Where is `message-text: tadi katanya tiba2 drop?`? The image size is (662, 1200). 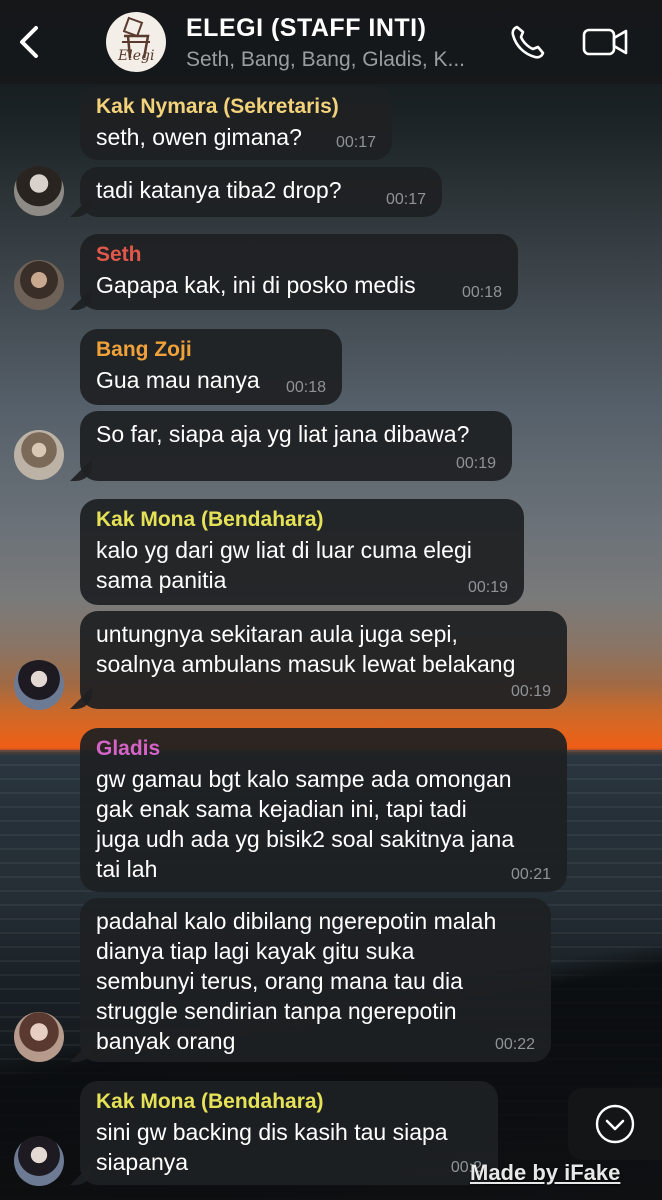 message-text: tadi katanya tiba2 drop? is located at coordinates (219, 190).